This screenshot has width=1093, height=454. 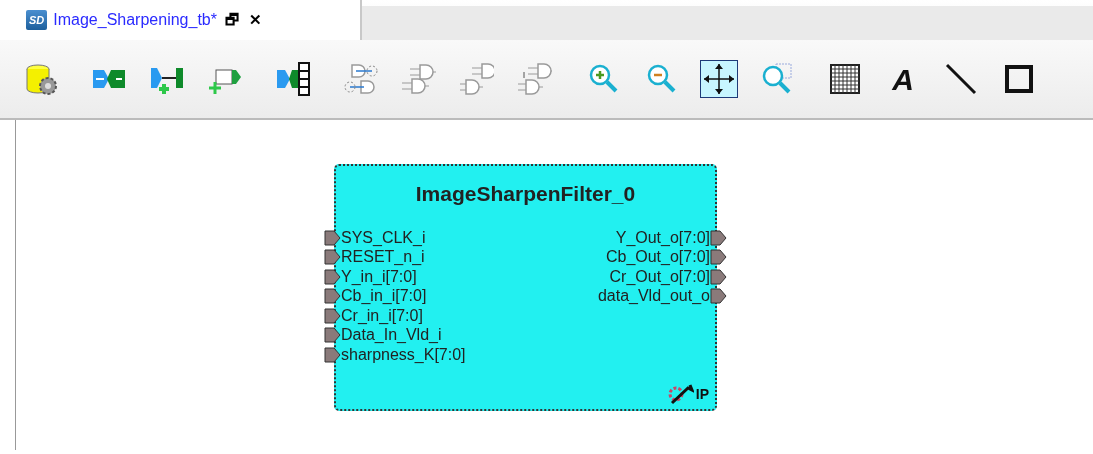 What do you see at coordinates (653, 296) in the screenshot?
I see `port-label: data_Vld_out_o` at bounding box center [653, 296].